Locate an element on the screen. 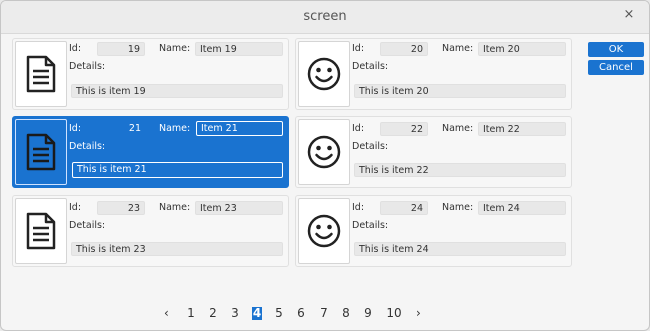  prev-page-icon: ‹ is located at coordinates (166, 313).